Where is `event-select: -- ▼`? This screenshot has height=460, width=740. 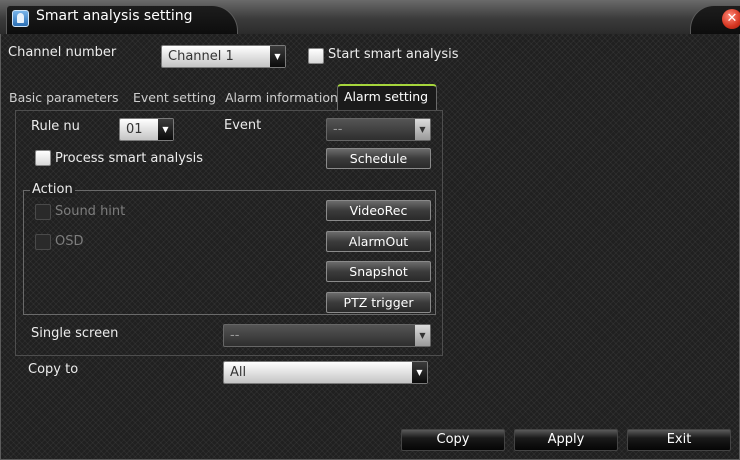
event-select: -- ▼ is located at coordinates (378, 129).